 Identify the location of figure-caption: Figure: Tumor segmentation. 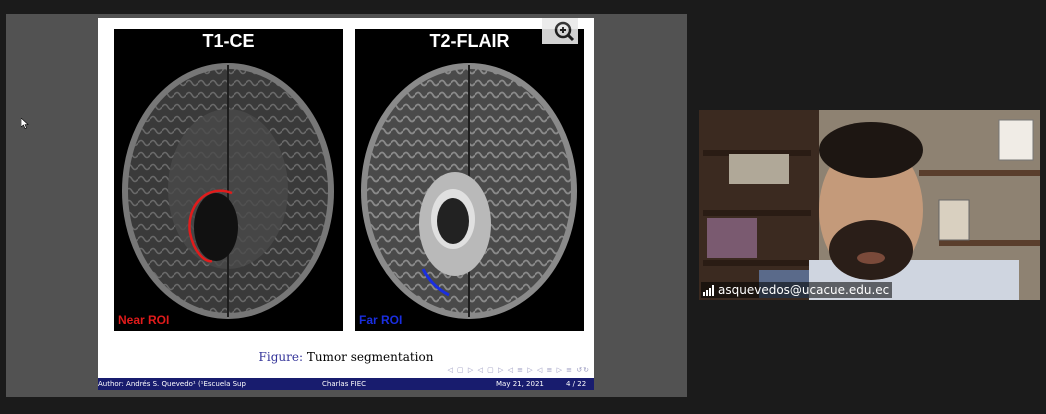
(346, 357).